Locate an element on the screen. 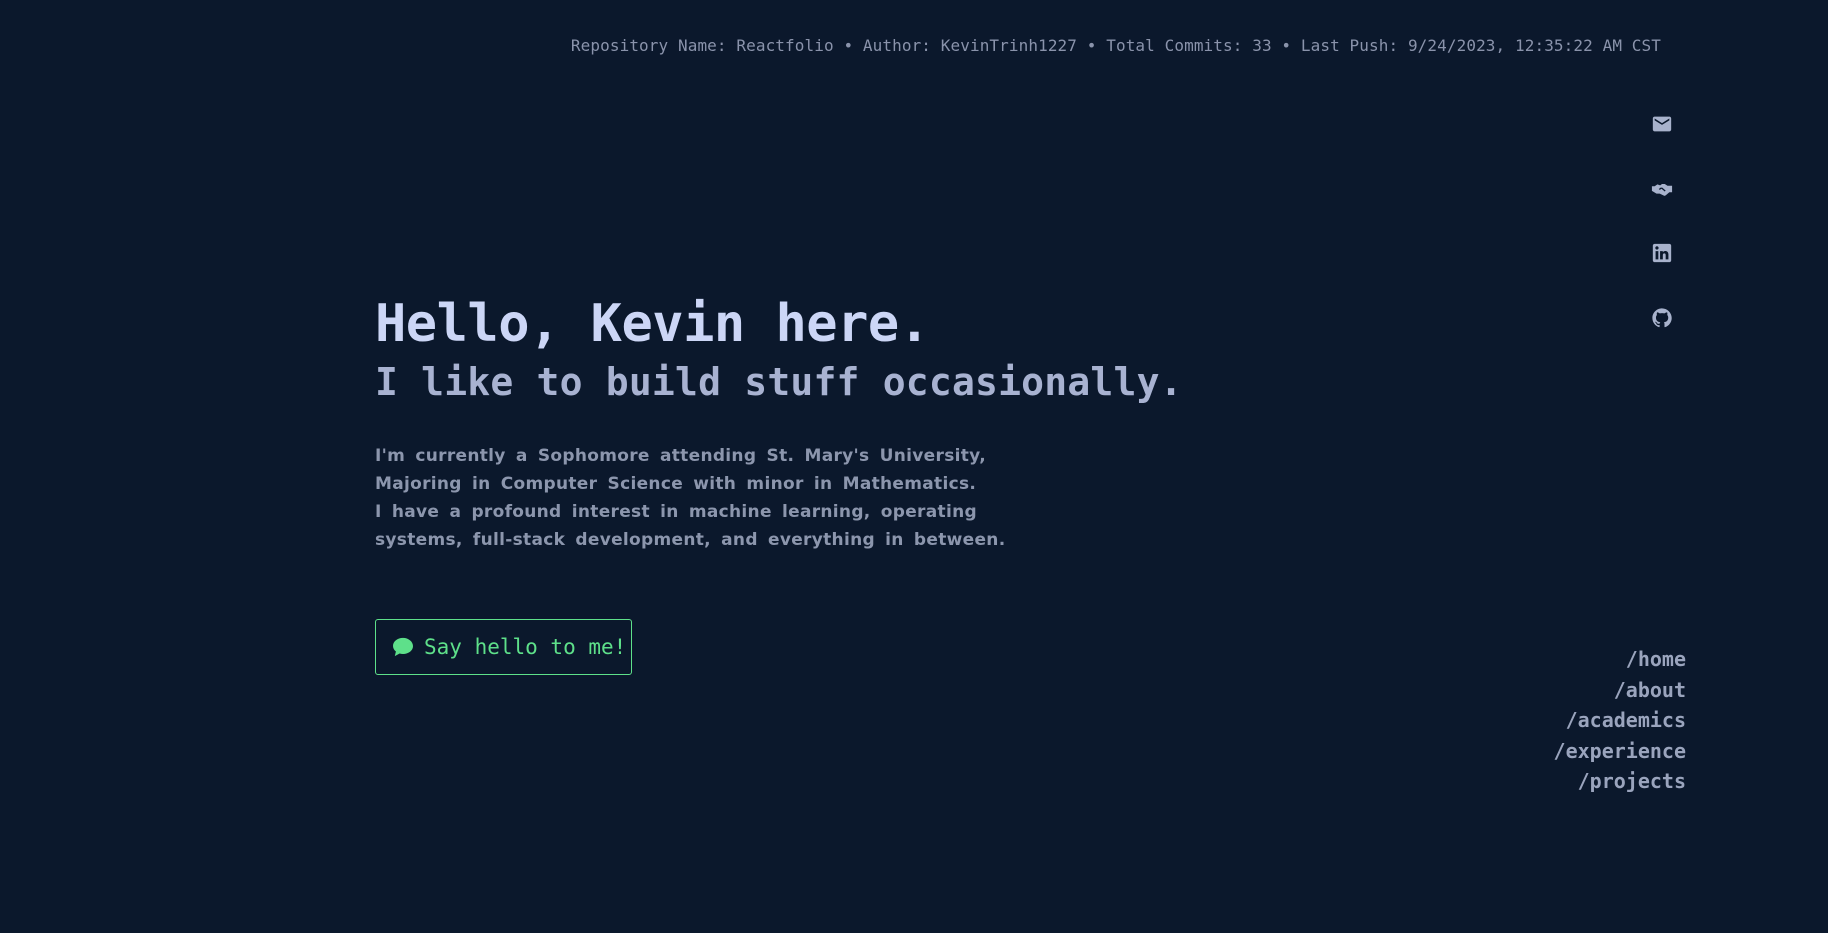 The height and width of the screenshot is (933, 1828). say-hello-label: Say hello to me! is located at coordinates (525, 647).